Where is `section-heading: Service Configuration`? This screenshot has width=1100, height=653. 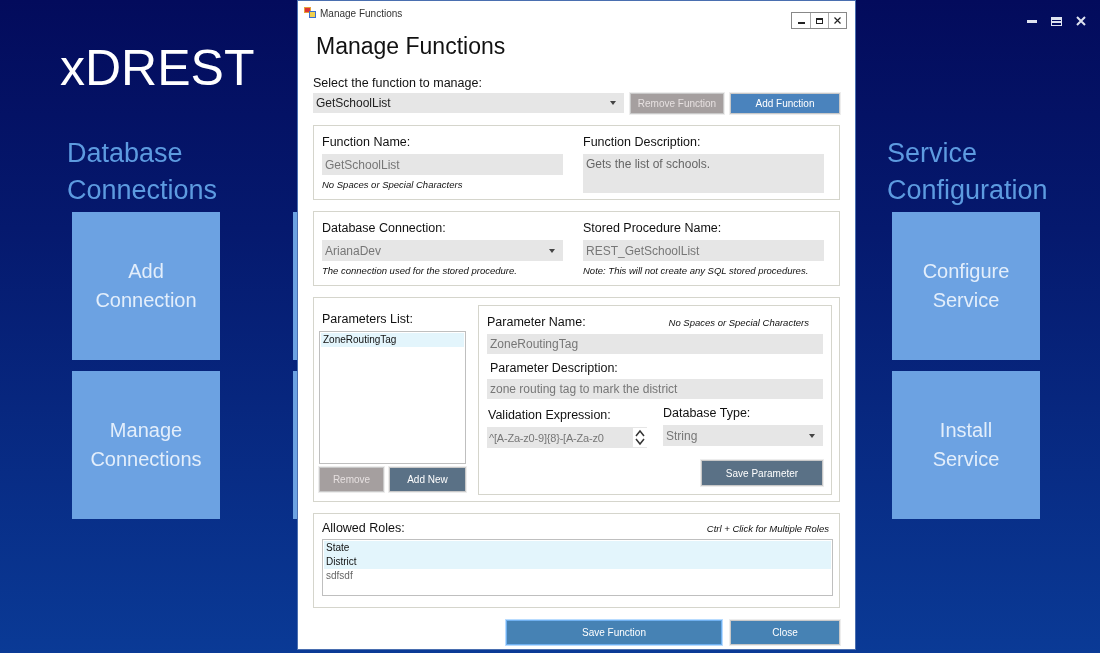
section-heading: Service Configuration is located at coordinates (967, 172).